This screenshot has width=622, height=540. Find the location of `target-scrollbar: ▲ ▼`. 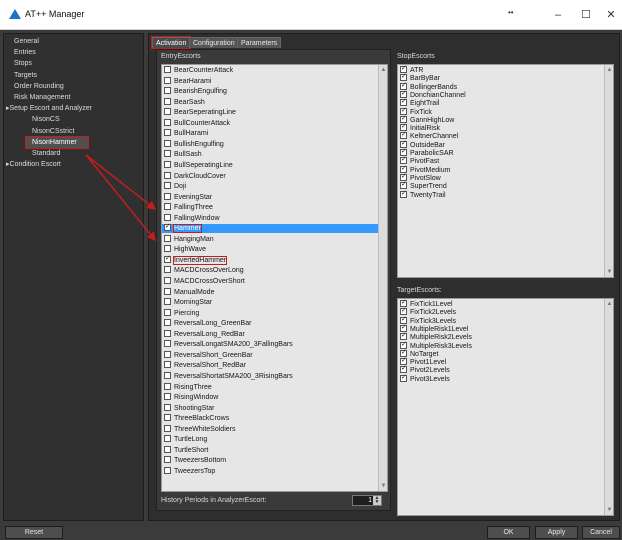

target-scrollbar: ▲ ▼ is located at coordinates (608, 407).